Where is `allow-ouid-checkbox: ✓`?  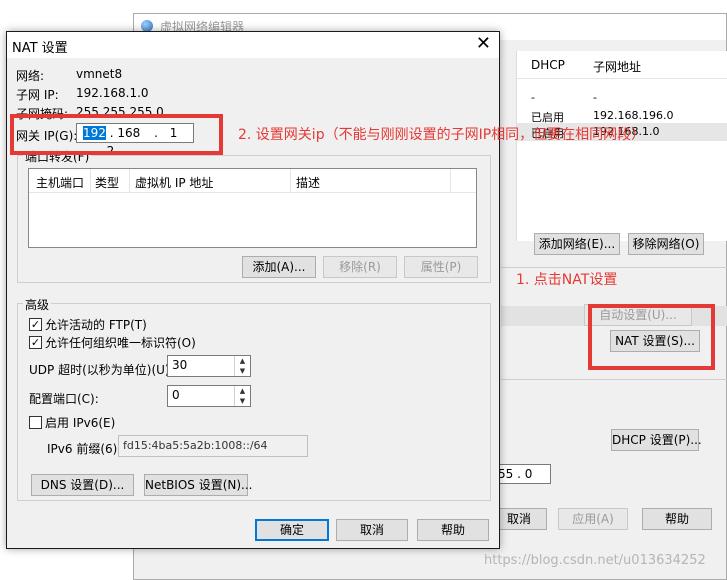 allow-ouid-checkbox: ✓ is located at coordinates (35, 342).